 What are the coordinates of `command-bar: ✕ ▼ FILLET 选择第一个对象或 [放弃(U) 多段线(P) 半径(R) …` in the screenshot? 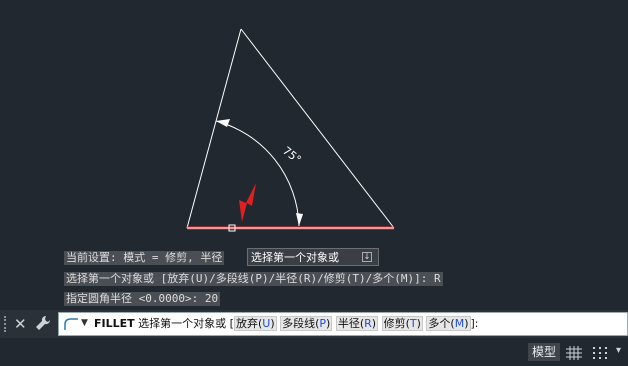 It's located at (314, 324).